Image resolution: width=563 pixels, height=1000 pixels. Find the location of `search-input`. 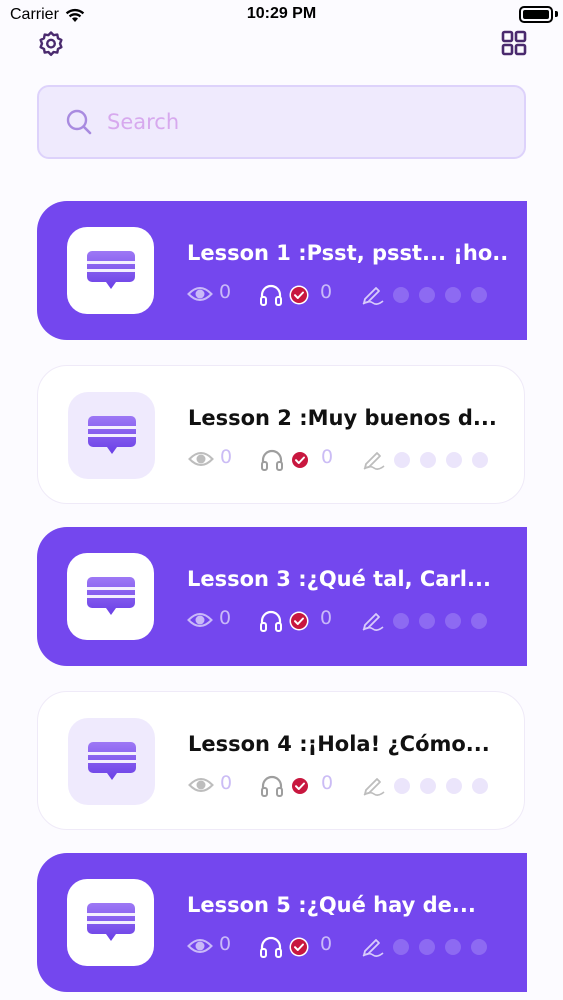

search-input is located at coordinates (297, 122).